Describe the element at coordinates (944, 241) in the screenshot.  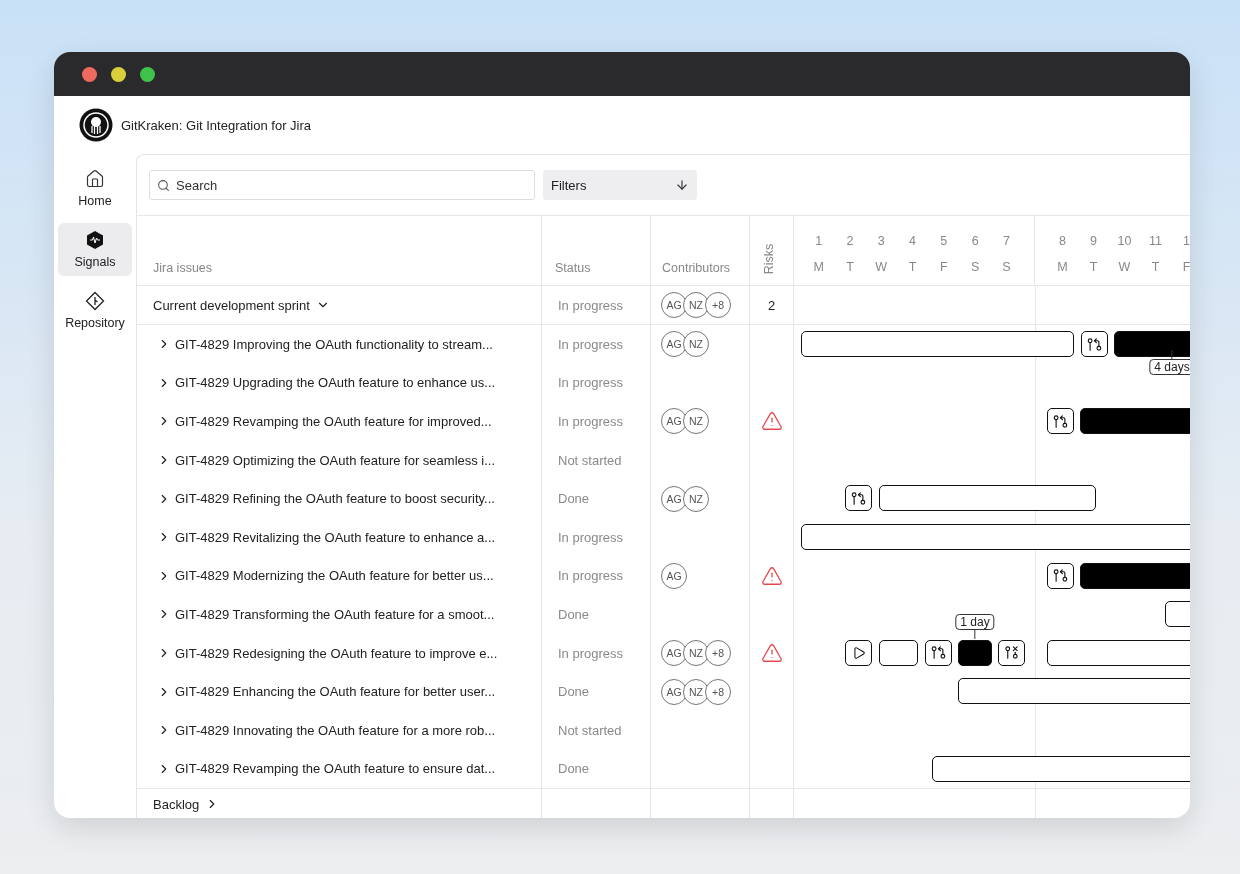
I see `day-number: 5` at that location.